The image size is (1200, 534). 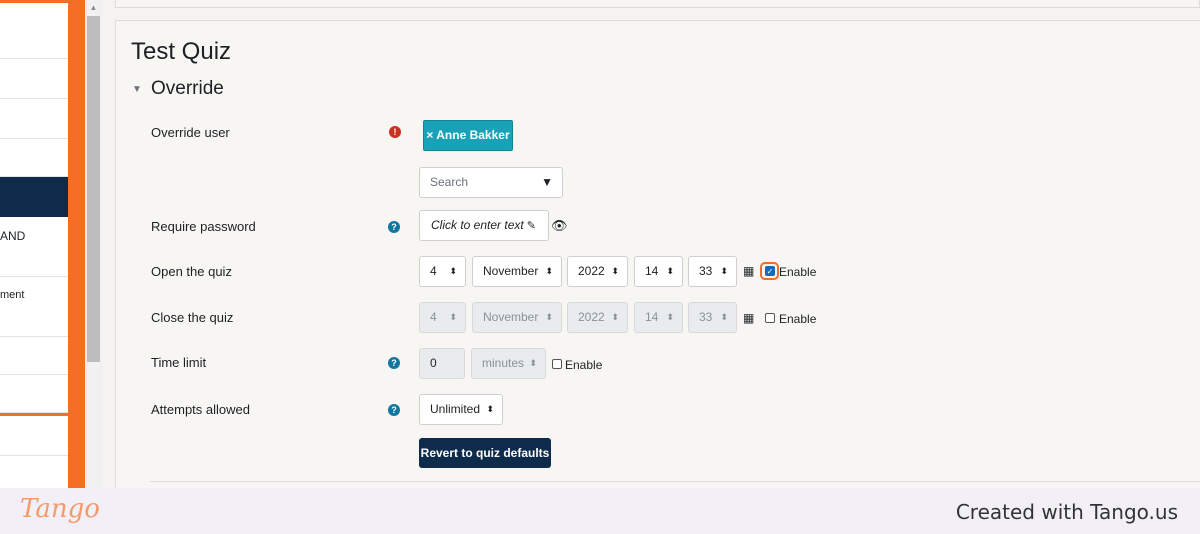 I want to click on close-day-select: 4 ⬍, so click(x=442, y=317).